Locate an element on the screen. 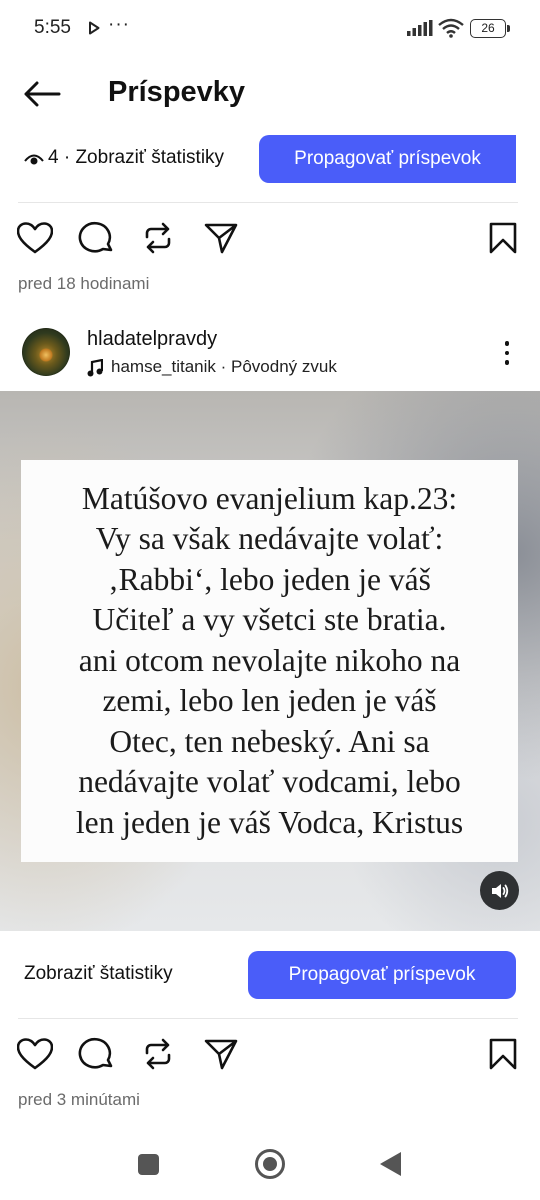  more-options-button is located at coordinates (507, 353).